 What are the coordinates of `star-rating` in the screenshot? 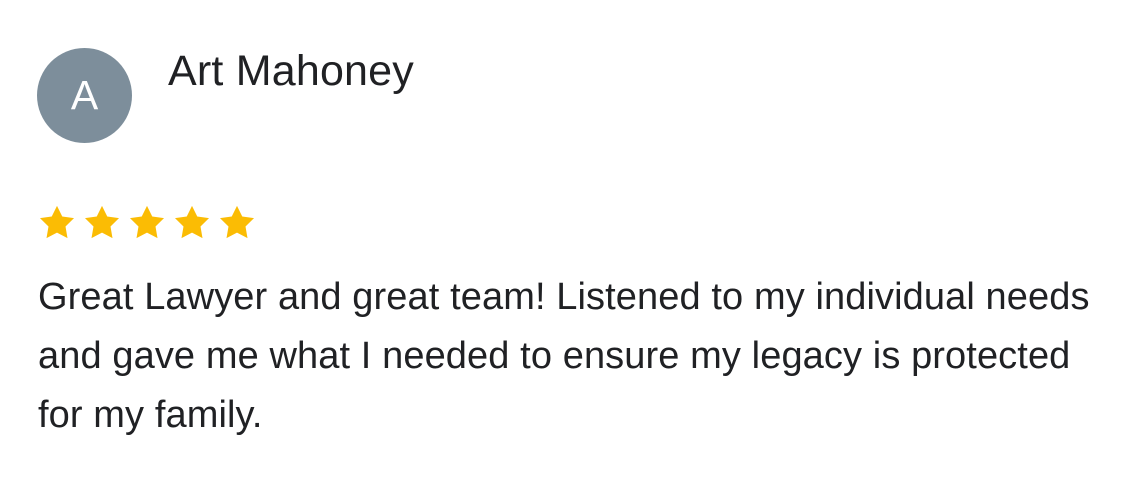 It's located at (147, 223).